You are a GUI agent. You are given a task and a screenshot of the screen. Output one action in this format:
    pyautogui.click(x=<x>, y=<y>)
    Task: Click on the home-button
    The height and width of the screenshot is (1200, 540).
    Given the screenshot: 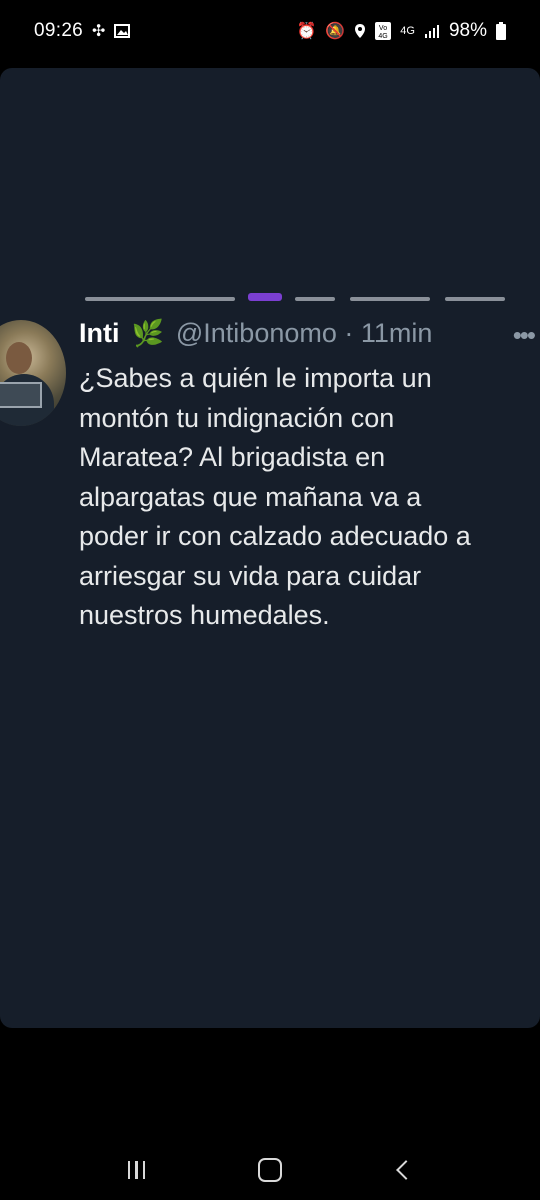 What is the action you would take?
    pyautogui.click(x=270, y=1170)
    